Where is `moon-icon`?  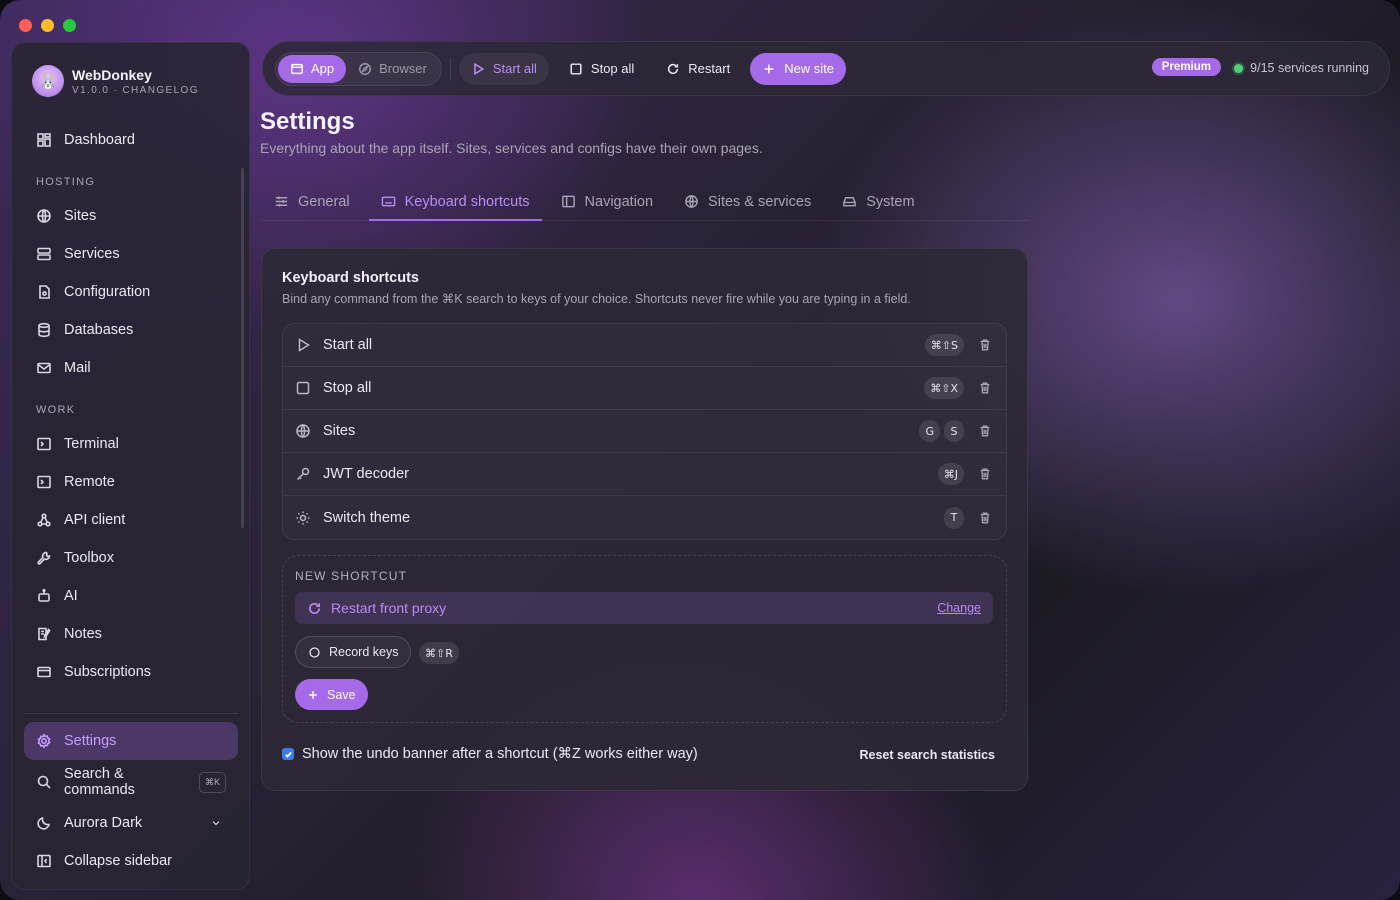
moon-icon is located at coordinates (44, 823).